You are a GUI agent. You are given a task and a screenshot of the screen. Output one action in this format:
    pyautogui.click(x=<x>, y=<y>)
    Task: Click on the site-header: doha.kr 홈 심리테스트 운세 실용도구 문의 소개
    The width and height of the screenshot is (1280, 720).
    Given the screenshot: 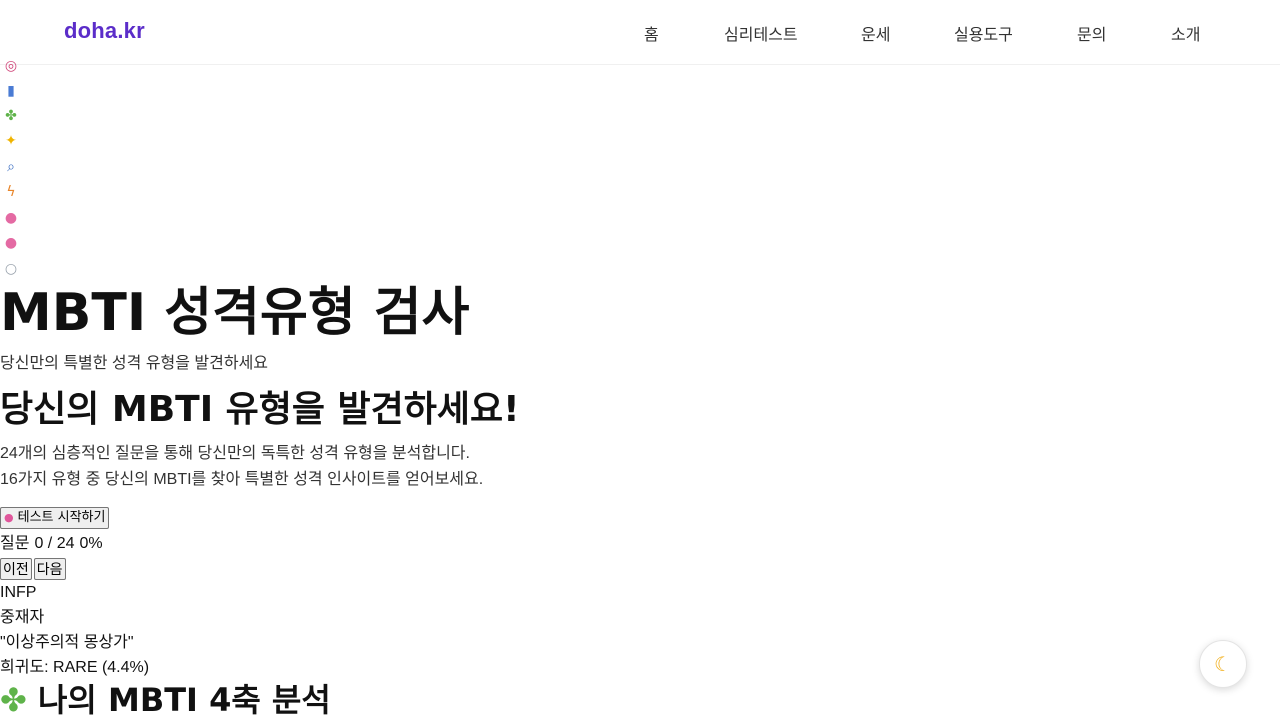 What is the action you would take?
    pyautogui.click(x=640, y=32)
    